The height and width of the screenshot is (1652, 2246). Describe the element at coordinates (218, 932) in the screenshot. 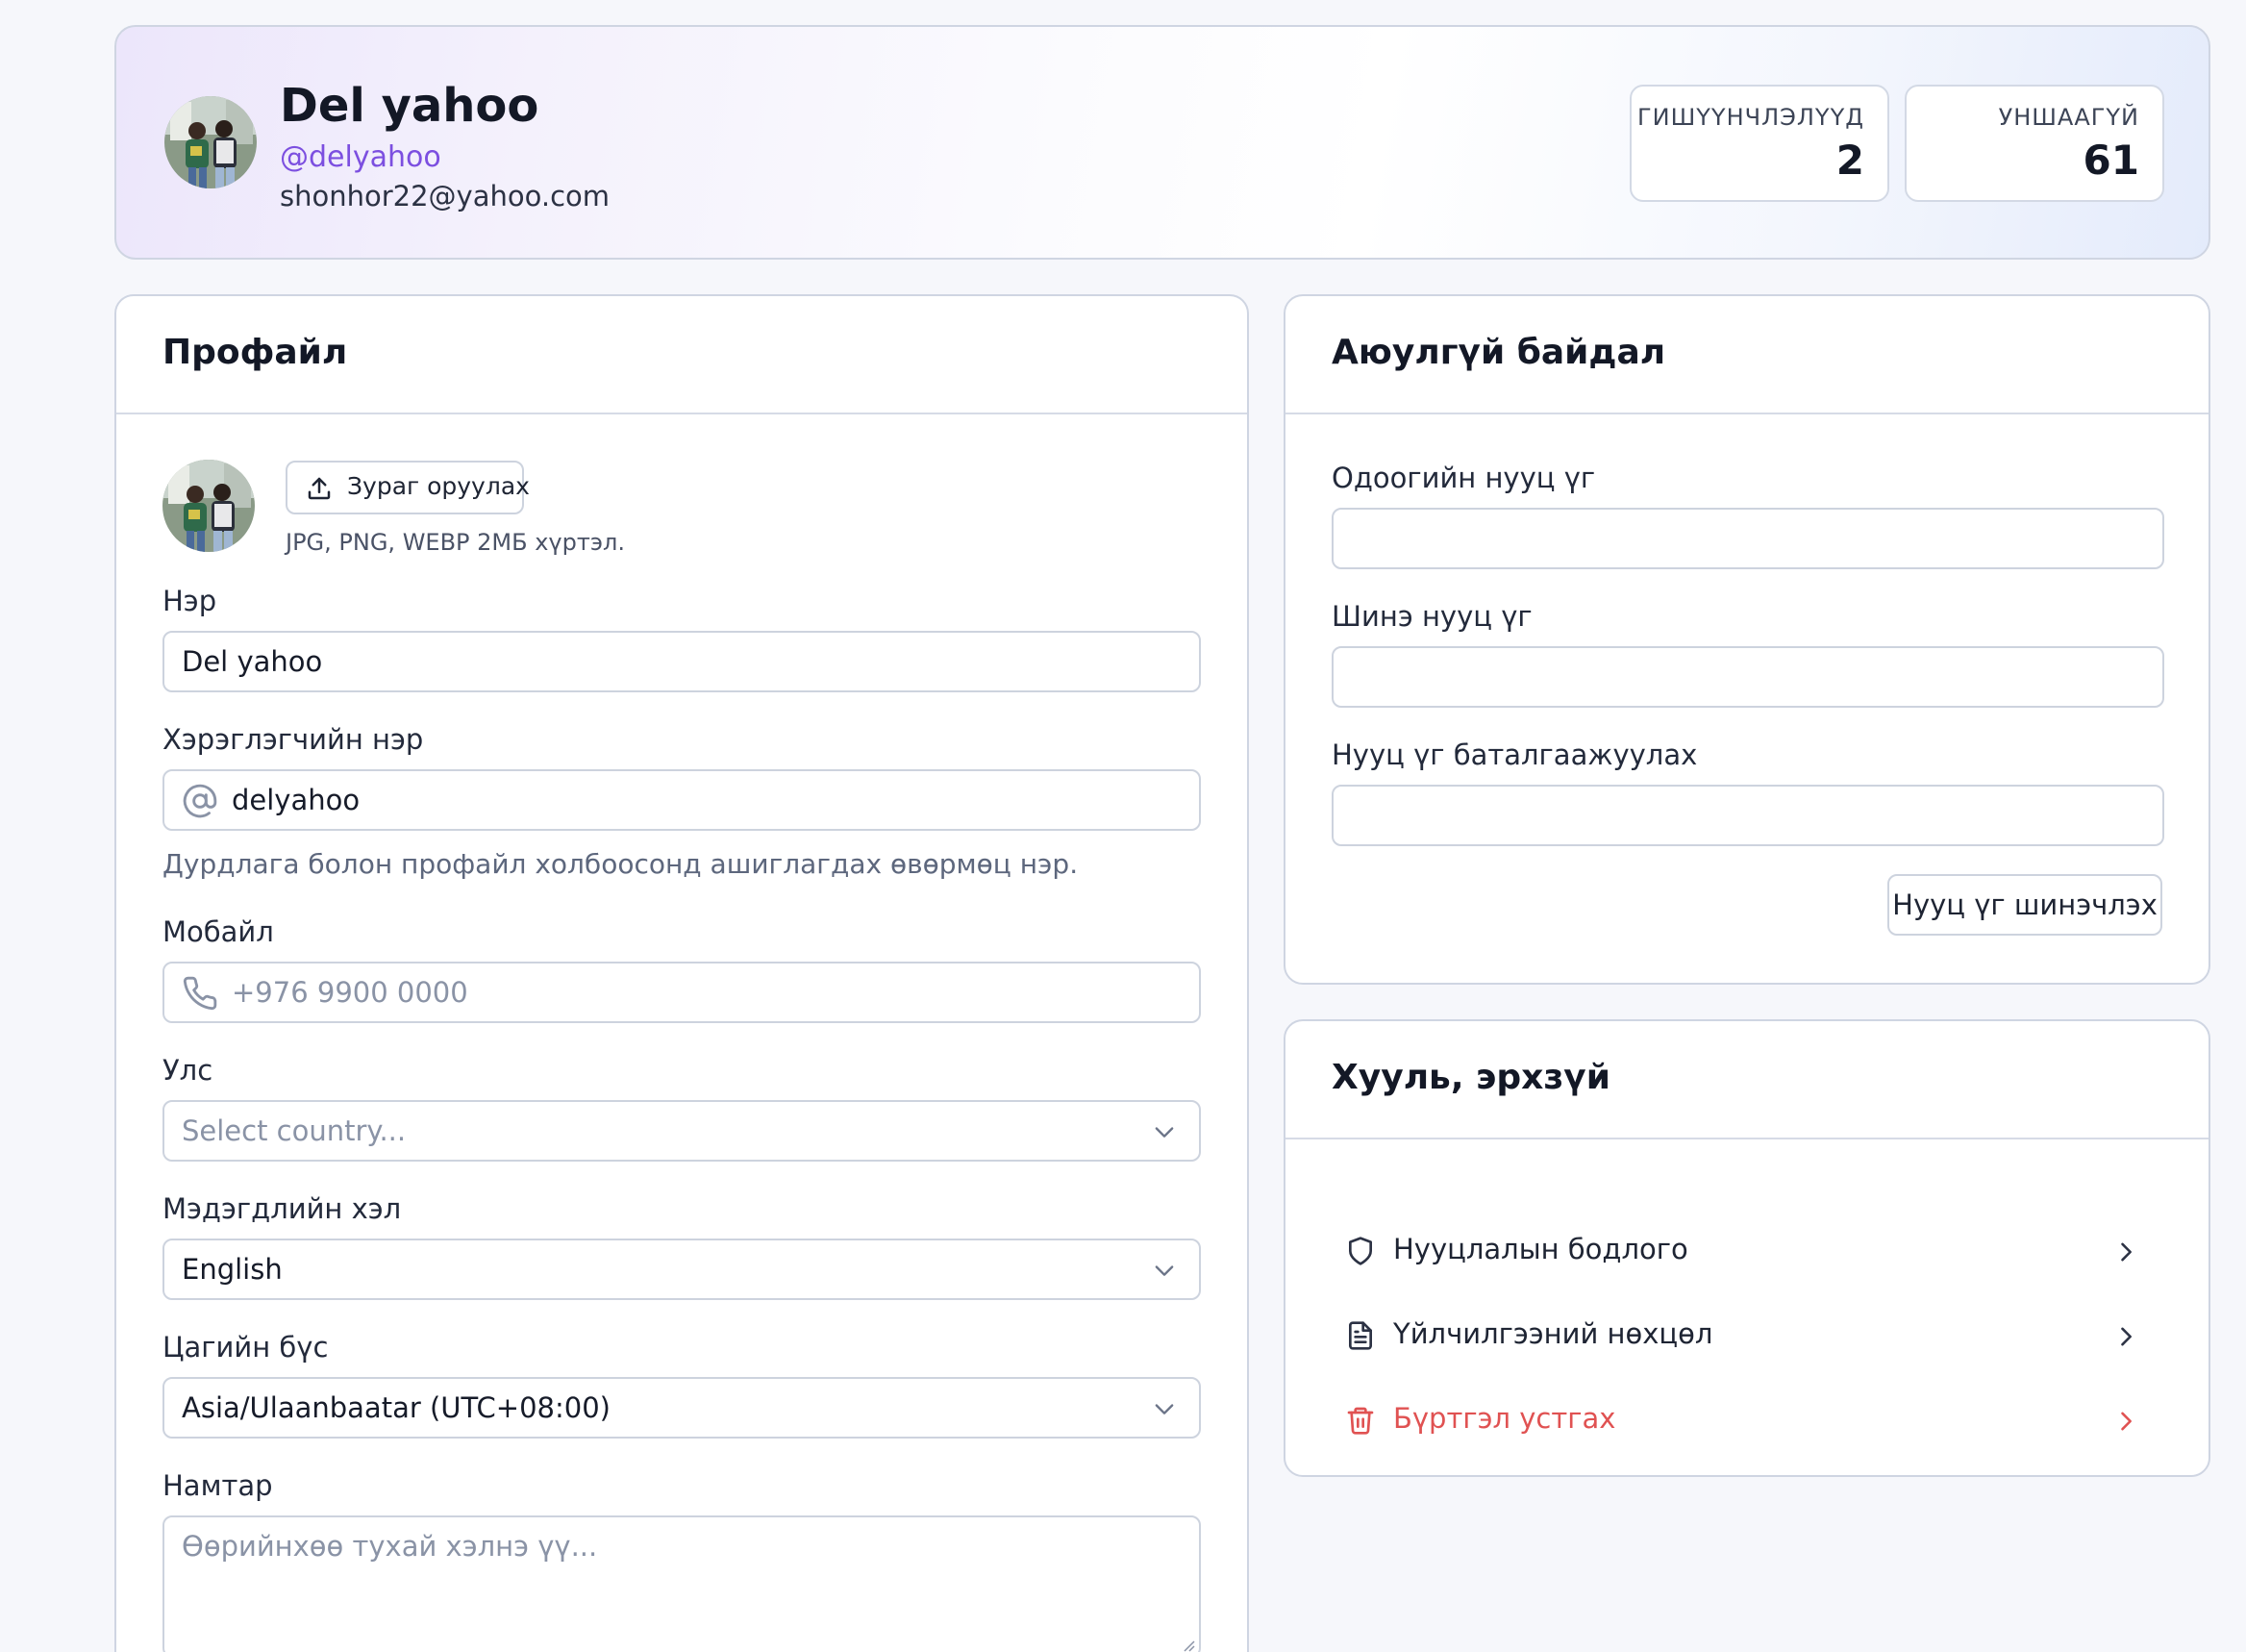

I see `mobile-label: Мобайл` at that location.